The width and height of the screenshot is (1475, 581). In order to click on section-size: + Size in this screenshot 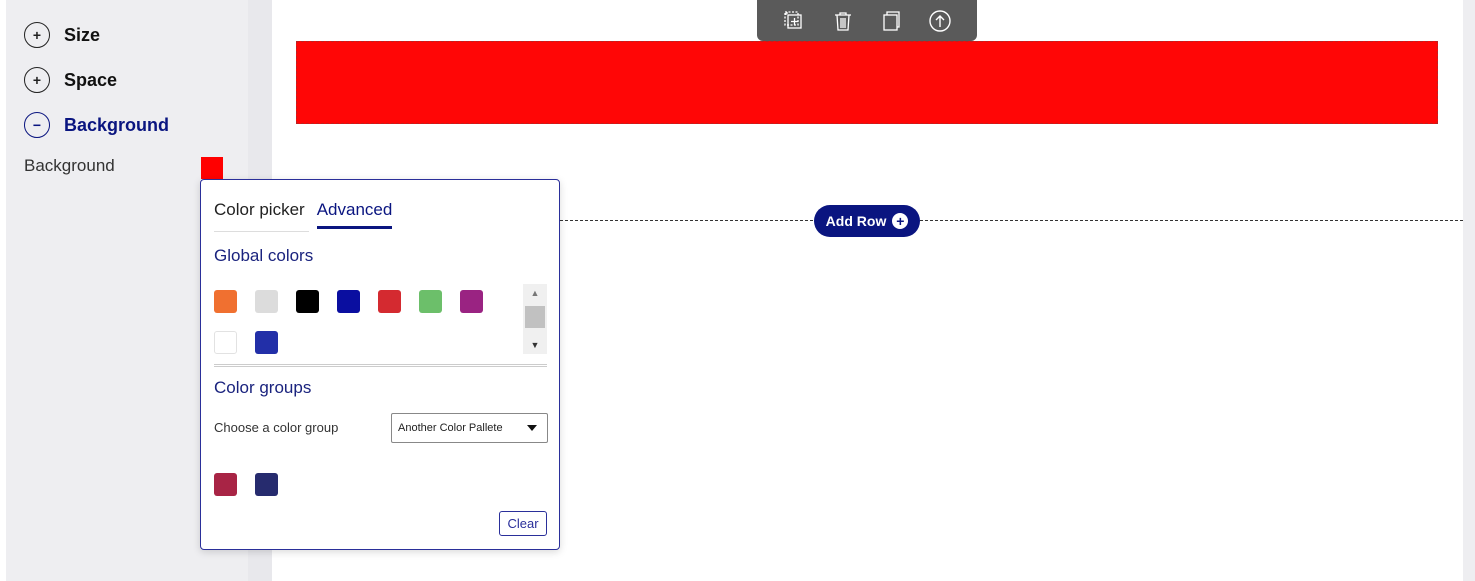, I will do `click(62, 35)`.